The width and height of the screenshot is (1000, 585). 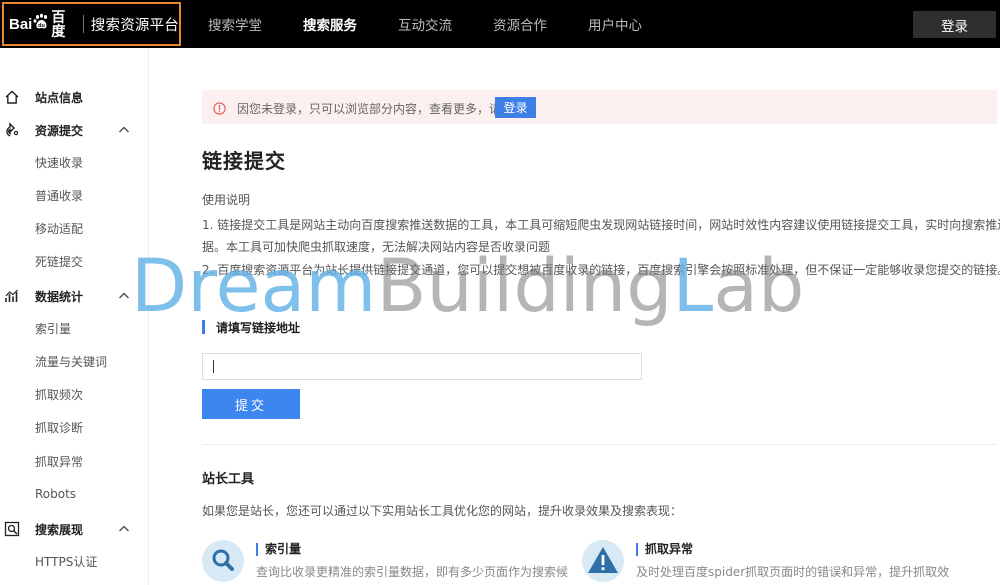 I want to click on tools-description: 如果您是站长，您还可以通过以下实用站长工具优化您的网站，提升收录效果及搜索表现：, so click(x=442, y=511).